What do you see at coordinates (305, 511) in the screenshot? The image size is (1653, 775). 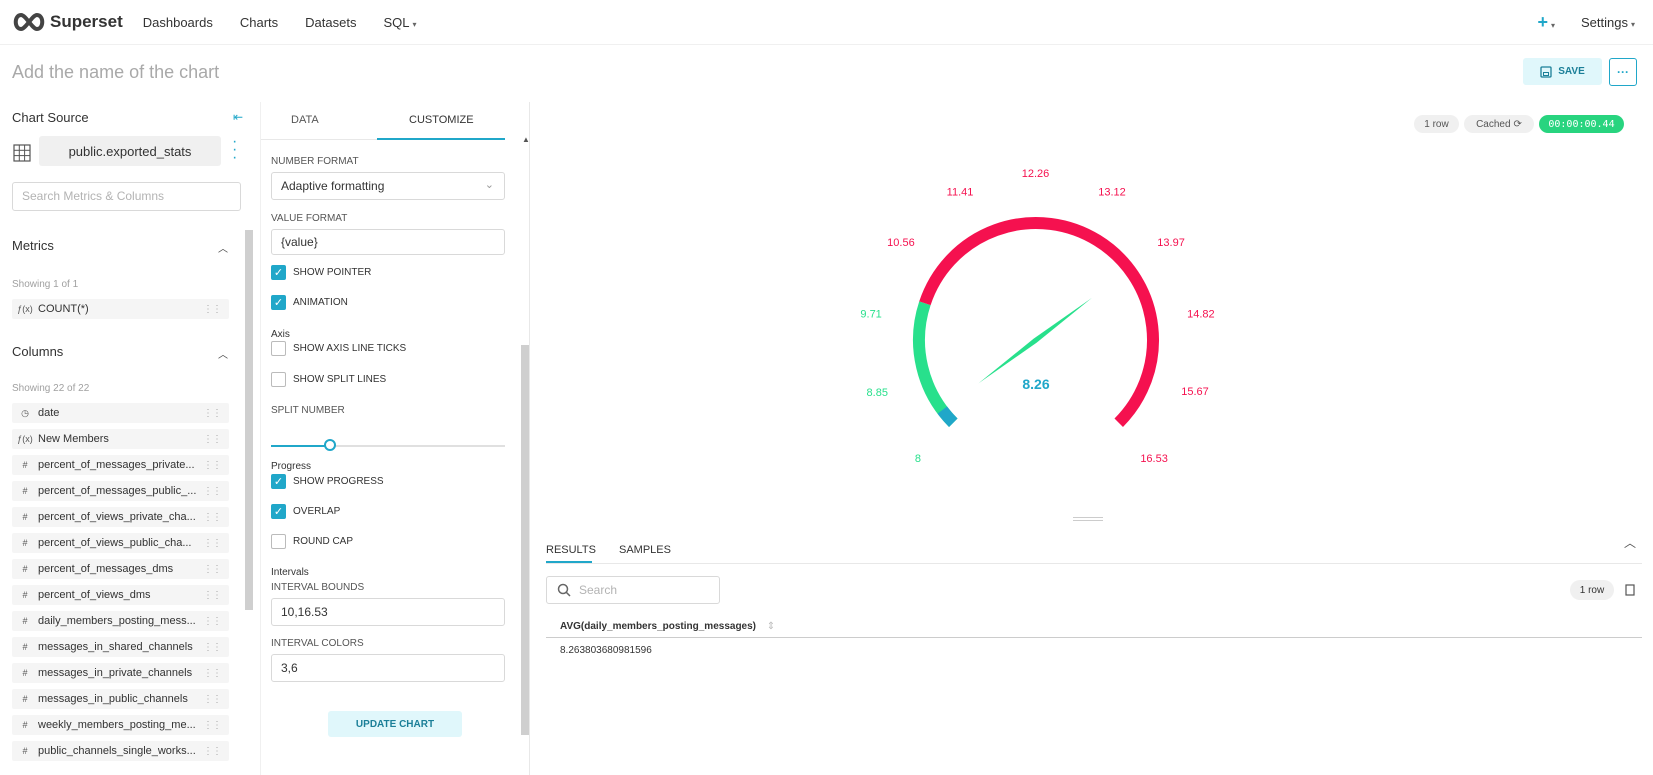 I see `overlap-checkbox: ✓ OVERLAP` at bounding box center [305, 511].